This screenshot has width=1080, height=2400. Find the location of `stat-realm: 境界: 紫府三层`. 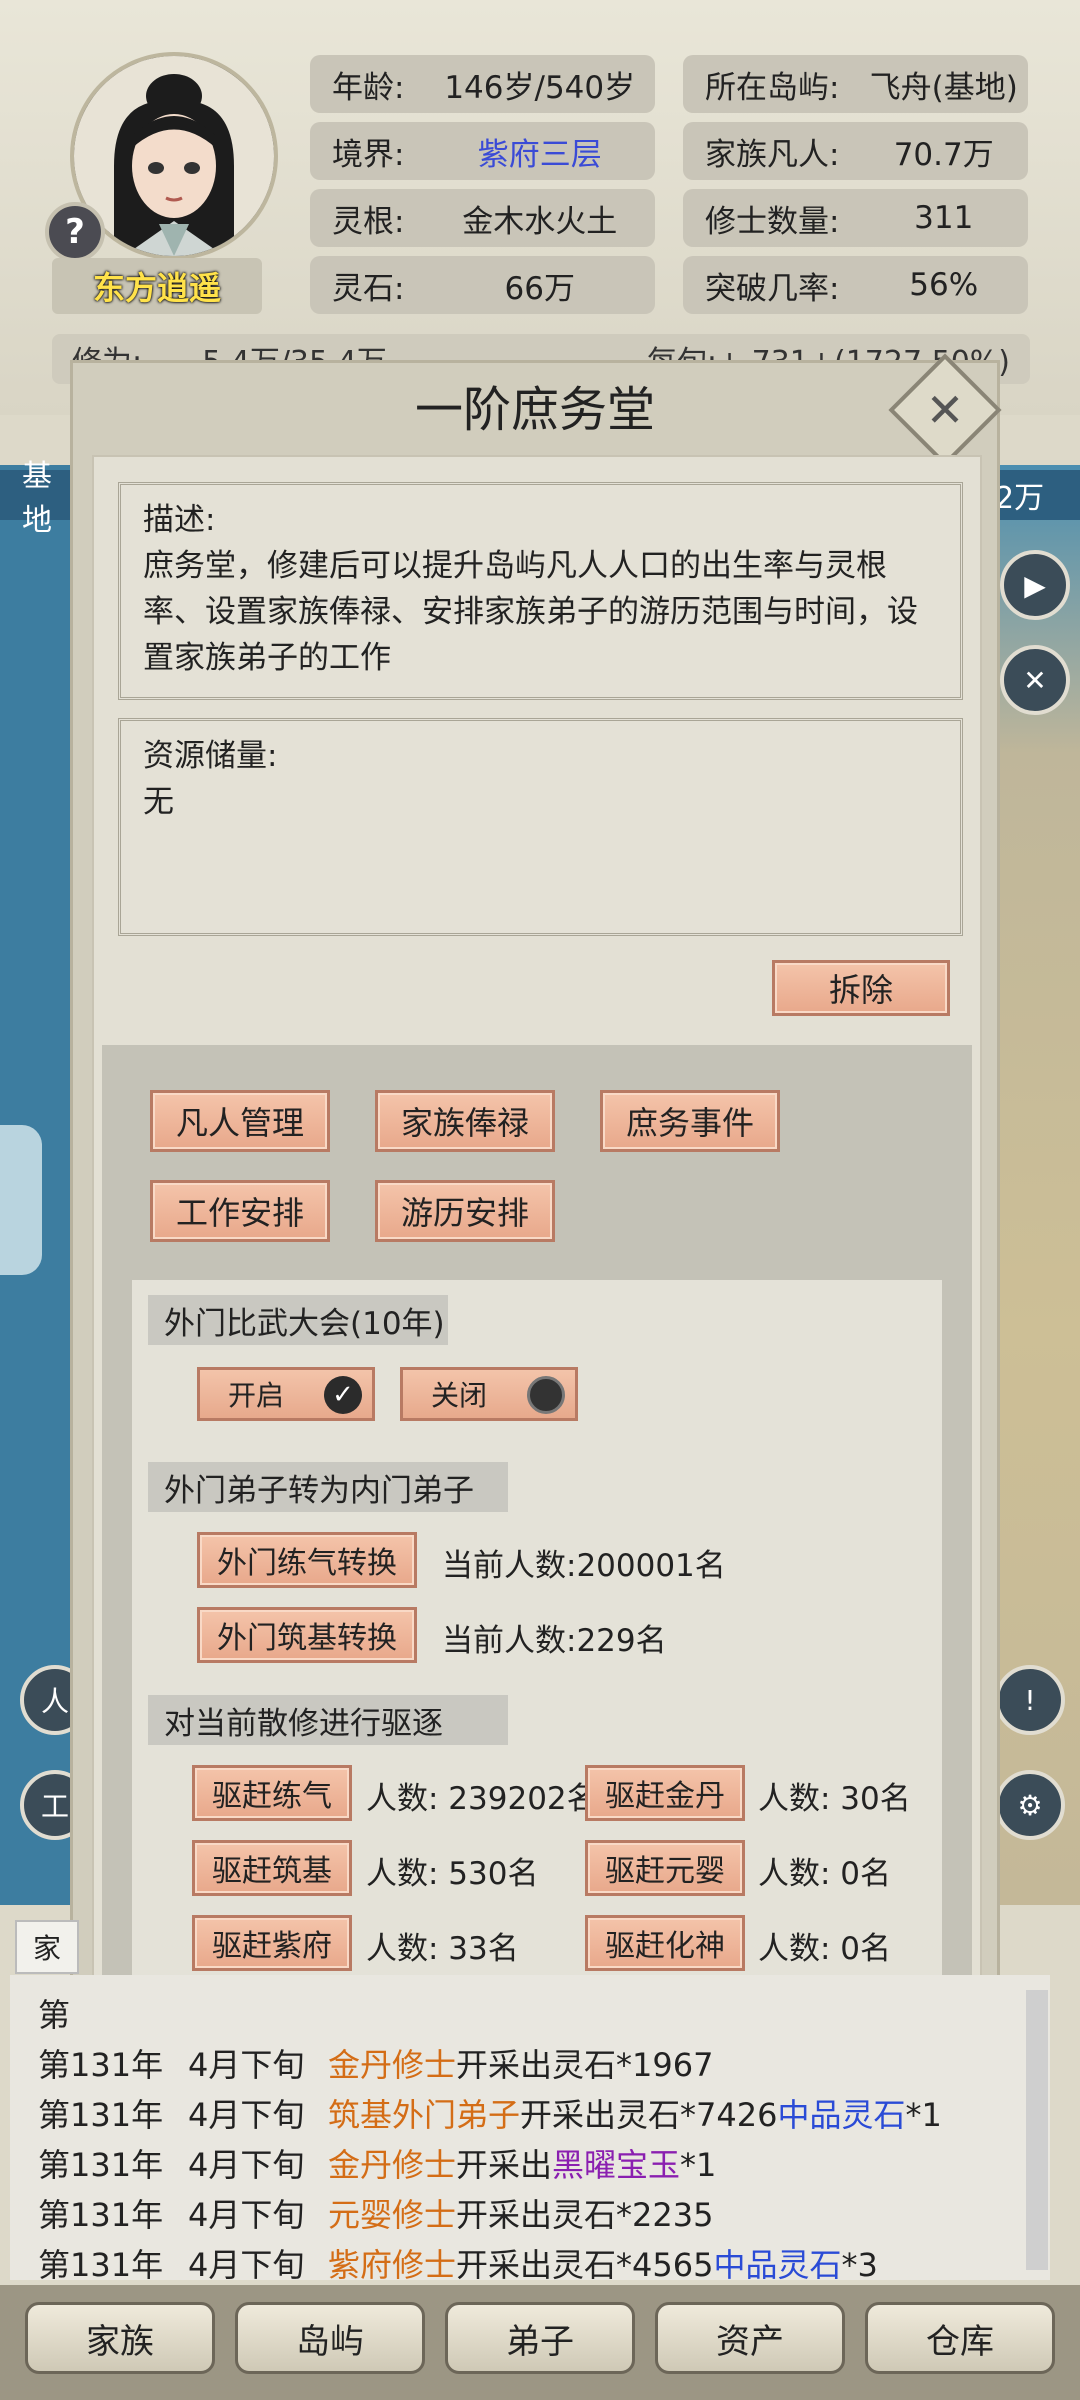

stat-realm: 境界: 紫府三层 is located at coordinates (482, 151).